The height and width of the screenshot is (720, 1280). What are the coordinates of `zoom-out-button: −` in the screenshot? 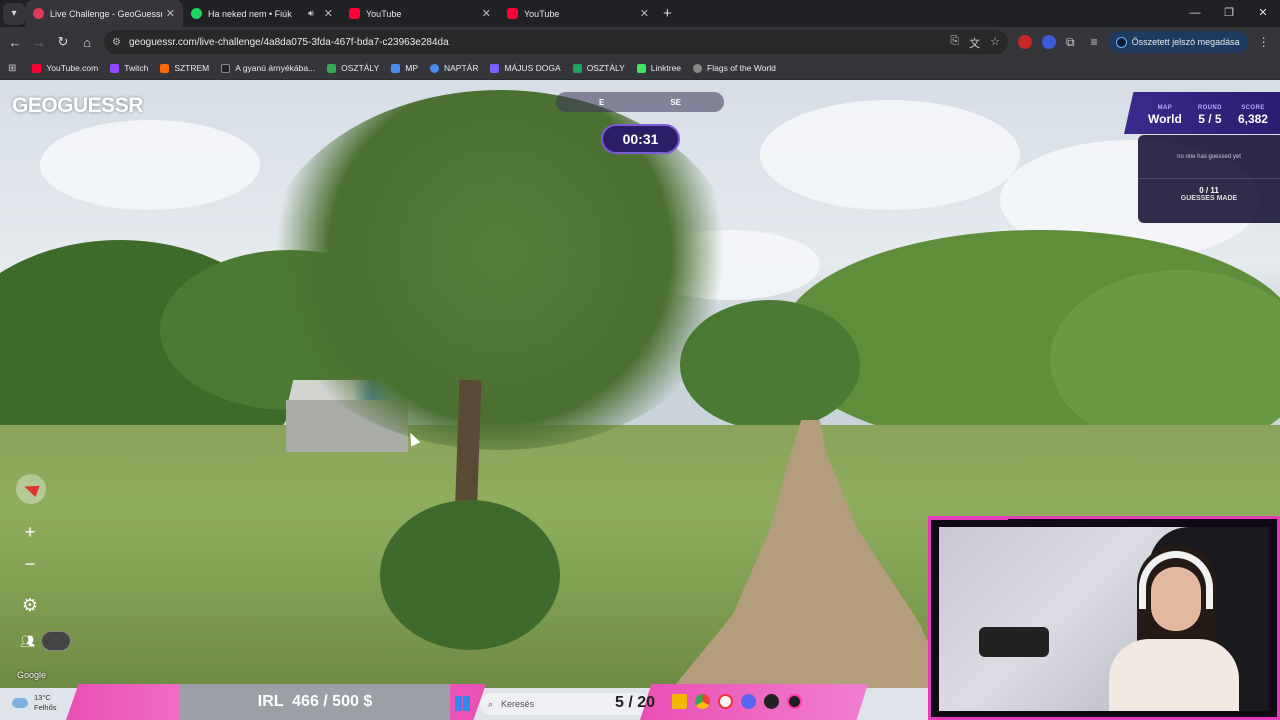 It's located at (30, 564).